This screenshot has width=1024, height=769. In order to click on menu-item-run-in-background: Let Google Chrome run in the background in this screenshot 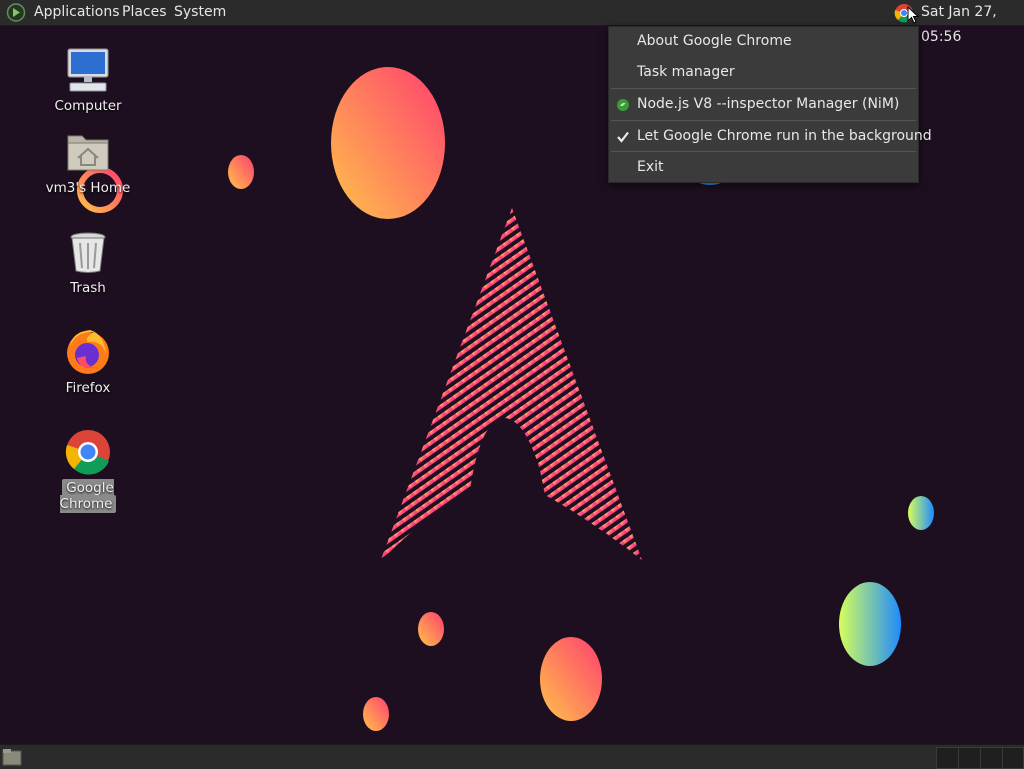, I will do `click(770, 137)`.